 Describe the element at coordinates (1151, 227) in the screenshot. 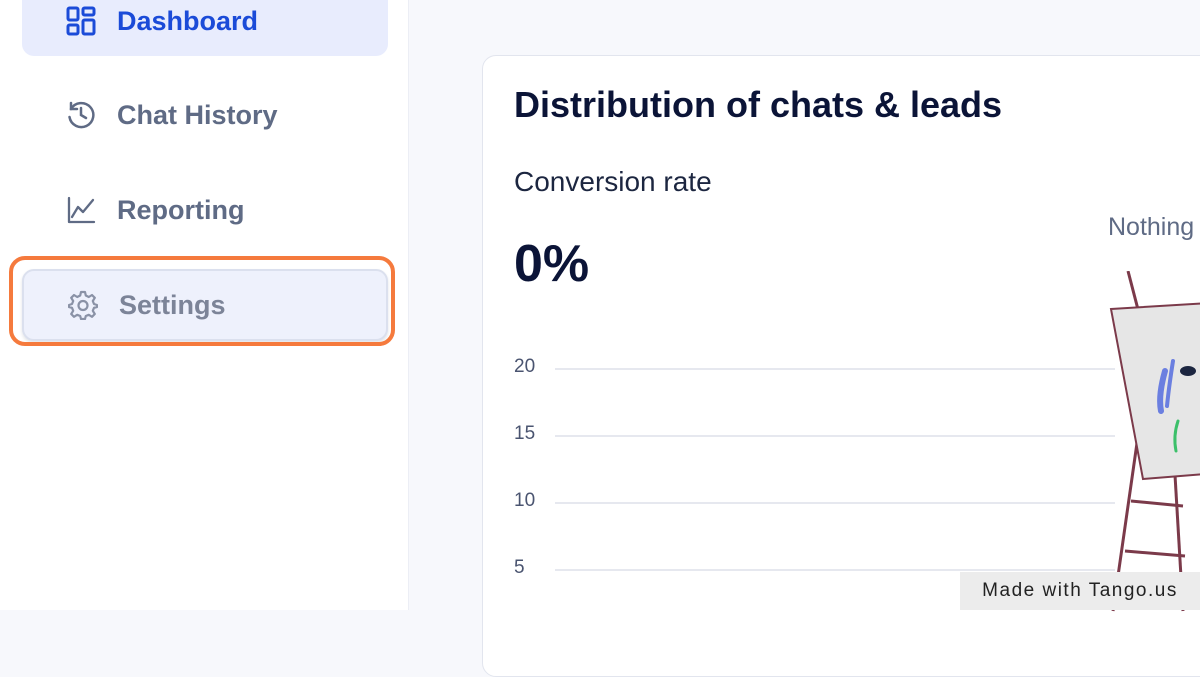

I see `empty-state-text: Nothing` at that location.